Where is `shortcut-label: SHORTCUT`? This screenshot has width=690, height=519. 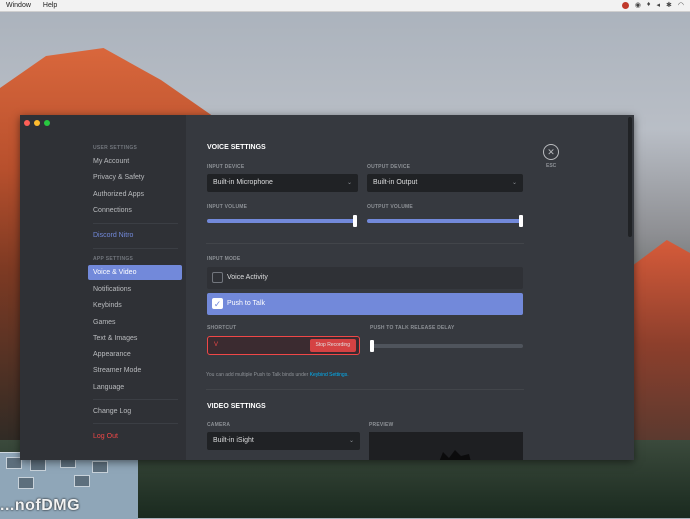 shortcut-label: SHORTCUT is located at coordinates (222, 328).